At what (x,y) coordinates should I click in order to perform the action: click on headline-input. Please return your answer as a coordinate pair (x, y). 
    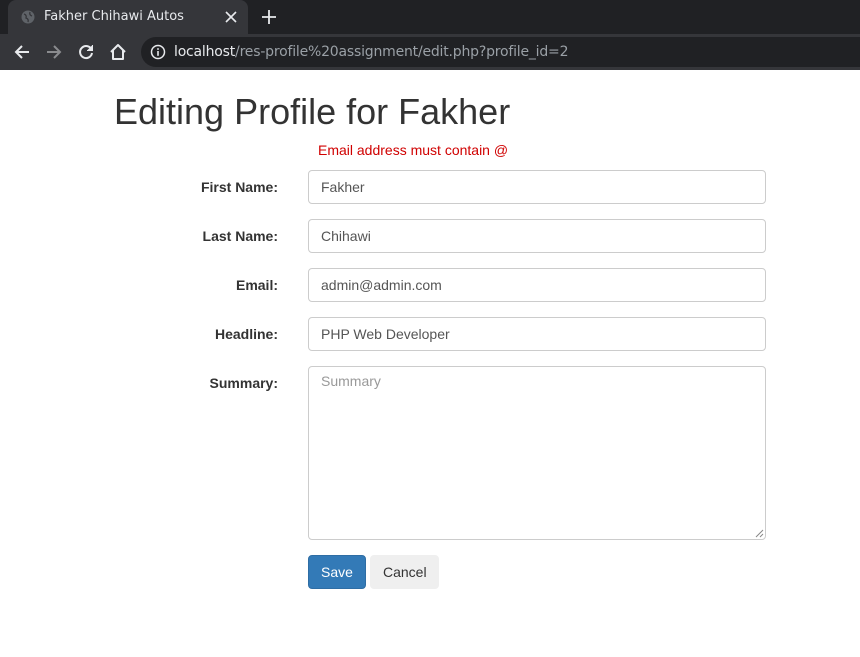
    Looking at the image, I should click on (537, 334).